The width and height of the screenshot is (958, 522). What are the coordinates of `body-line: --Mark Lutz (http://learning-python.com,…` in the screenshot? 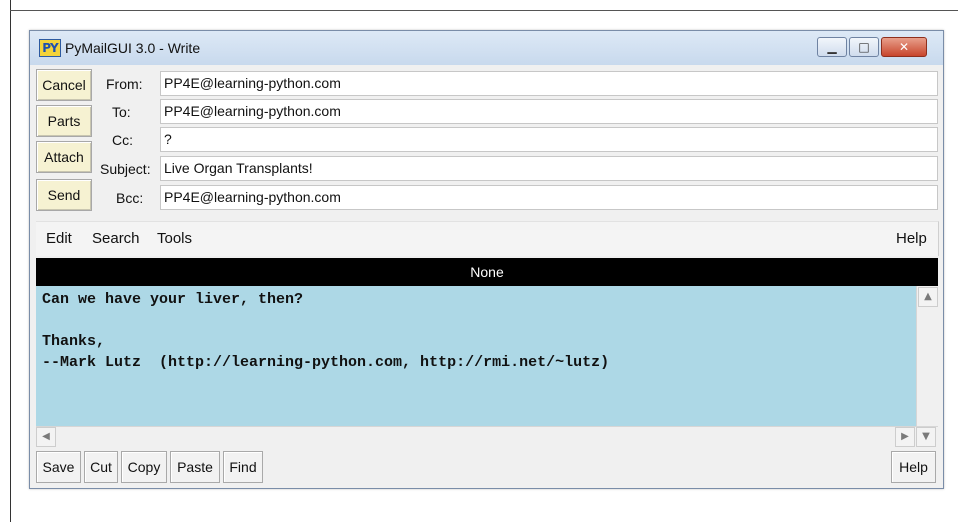 It's located at (326, 362).